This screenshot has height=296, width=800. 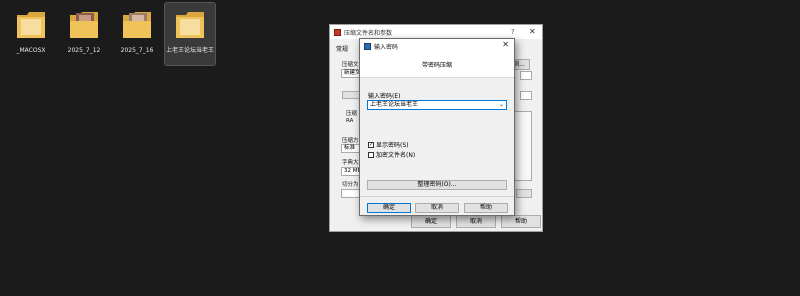 I want to click on set-password-button, so click(x=524, y=193).